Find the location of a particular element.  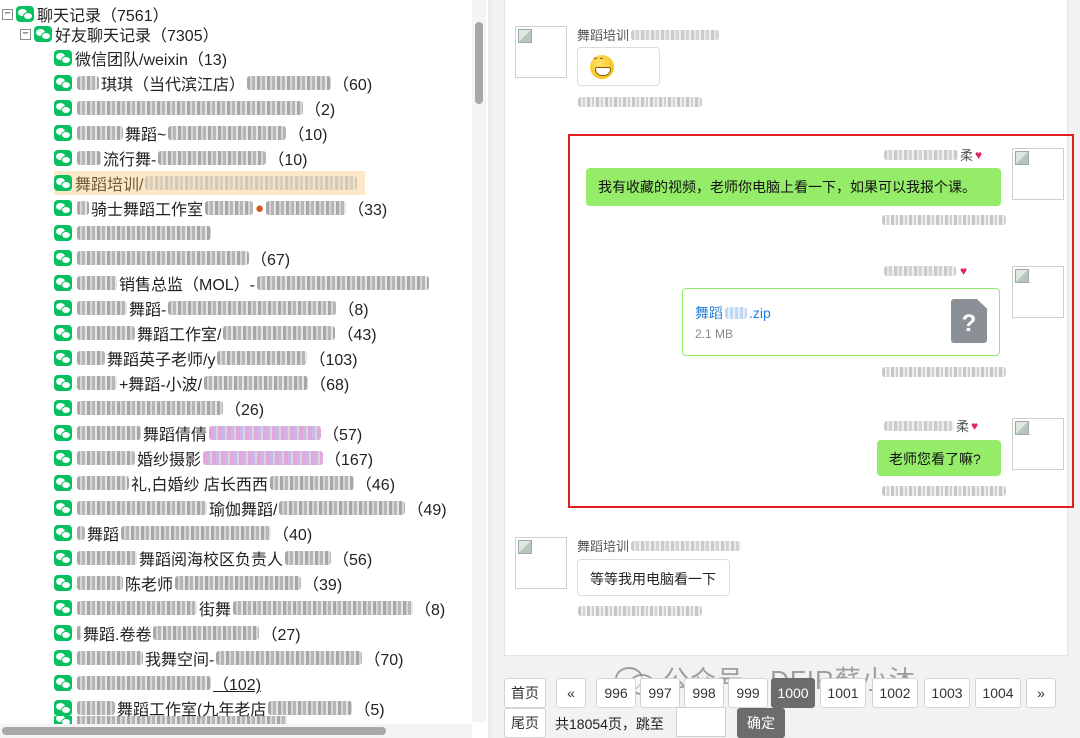

contact-count: （68) is located at coordinates (330, 385).